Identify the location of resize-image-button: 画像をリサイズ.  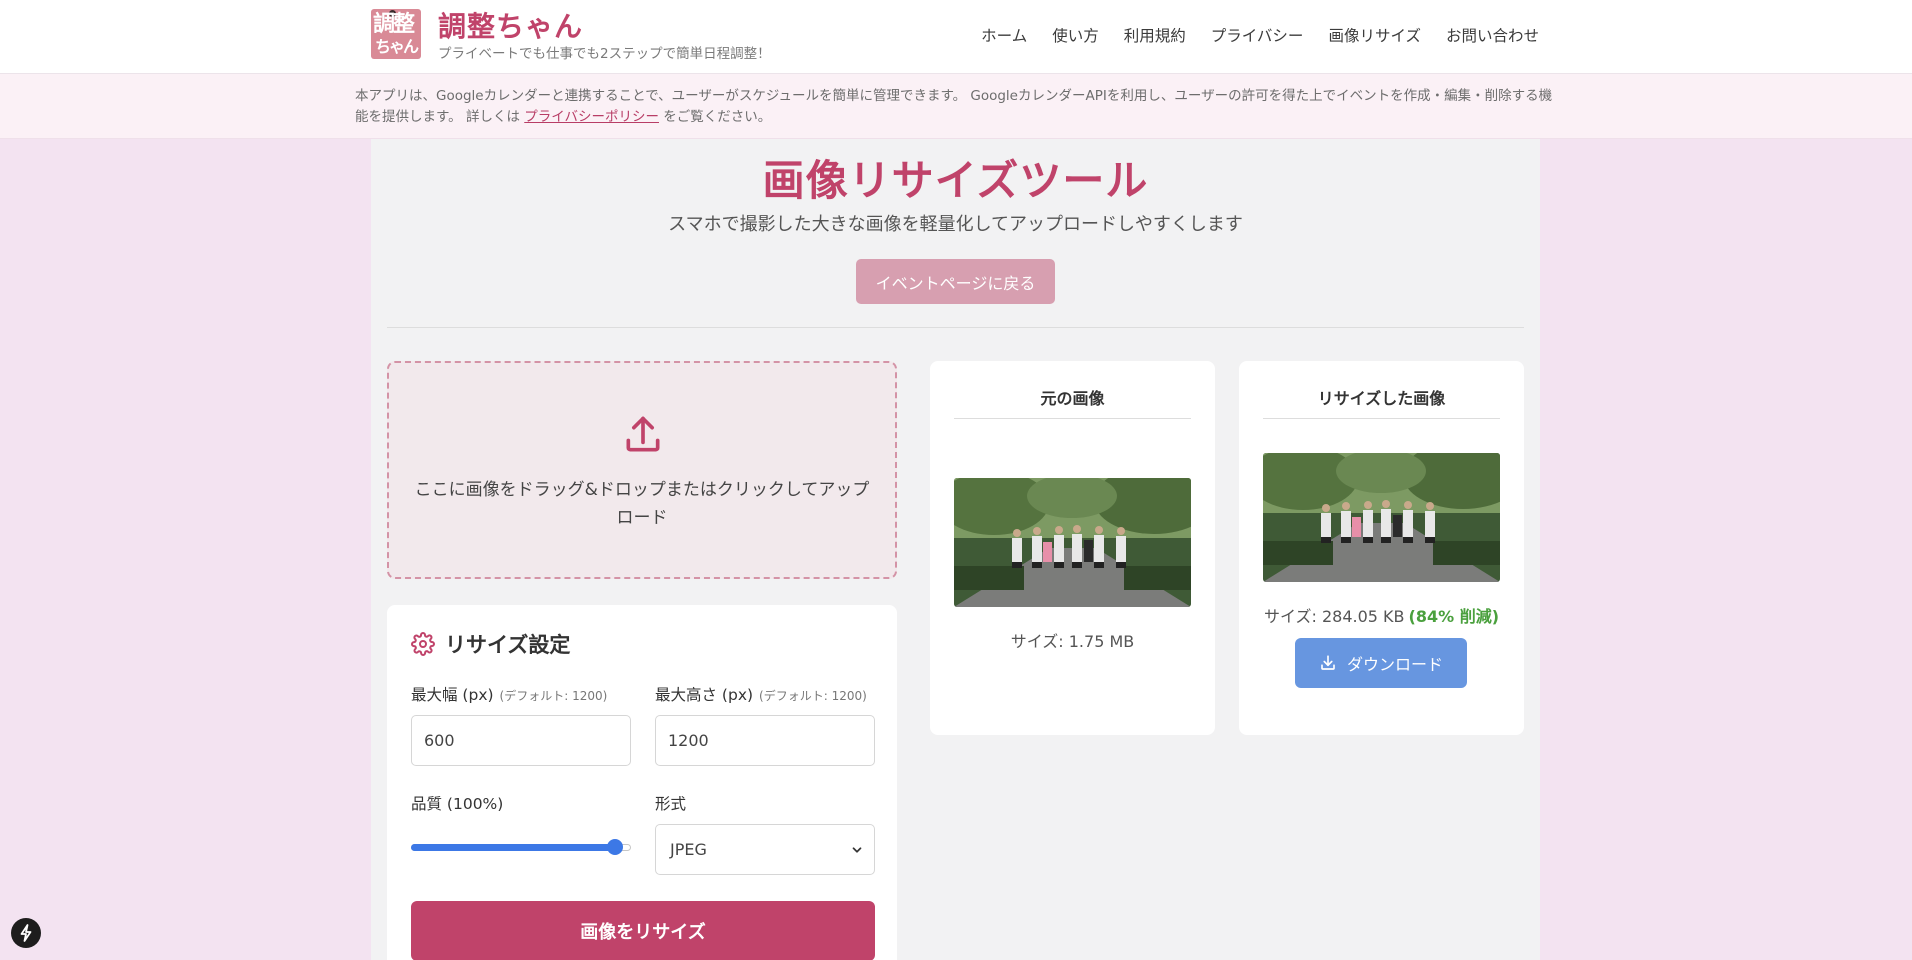
(643, 930).